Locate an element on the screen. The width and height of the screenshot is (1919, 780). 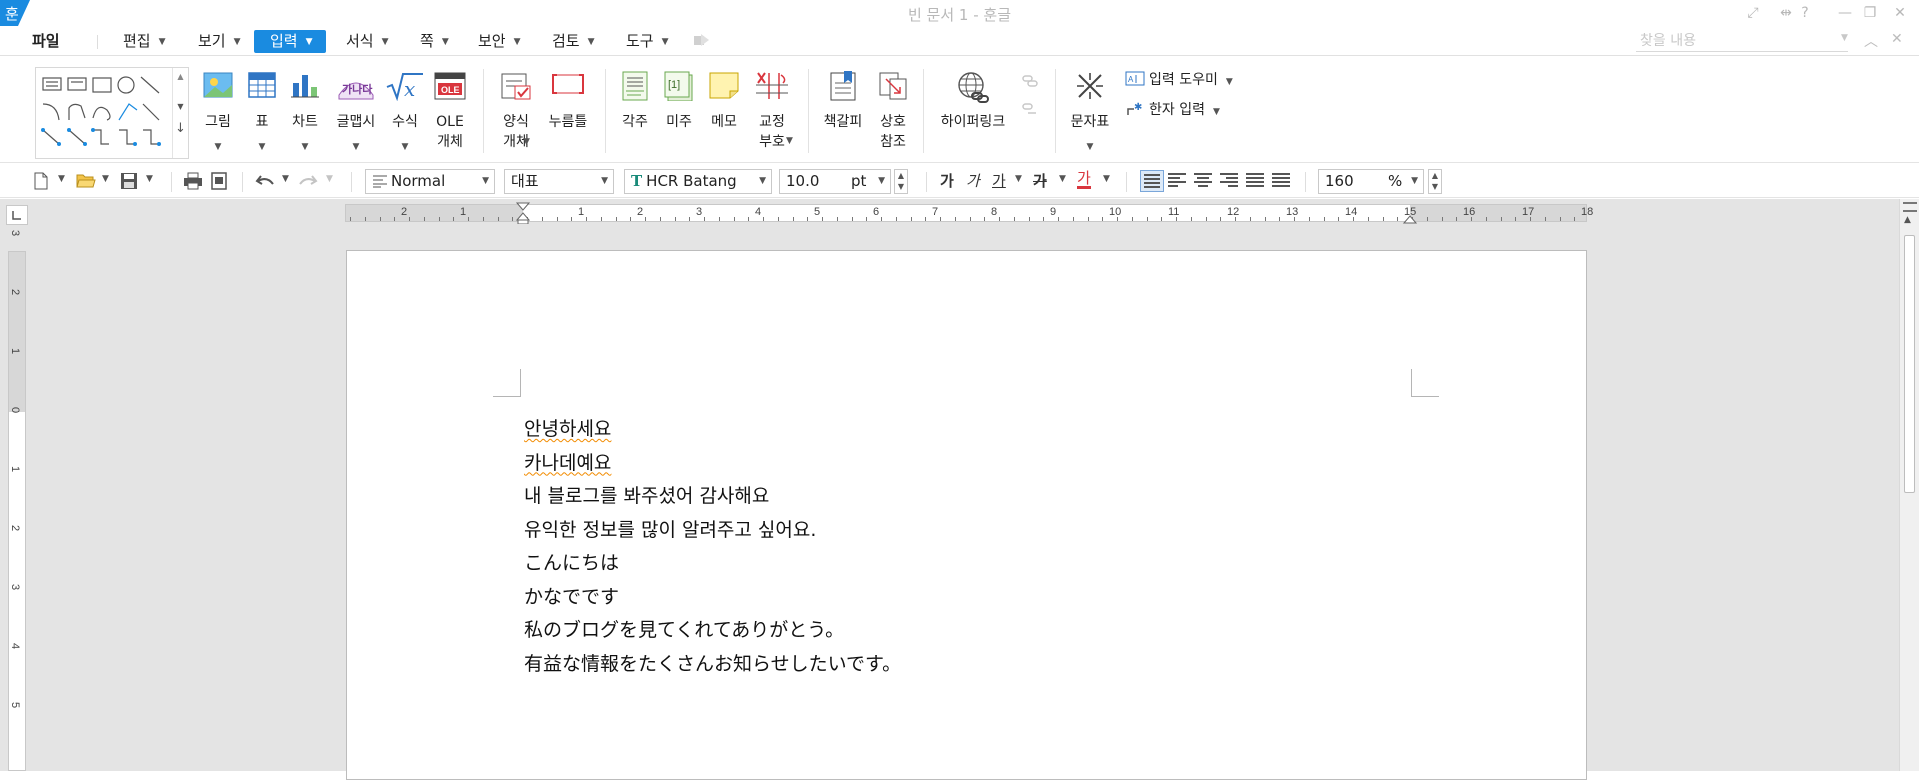
bold-button: 가 is located at coordinates (947, 180).